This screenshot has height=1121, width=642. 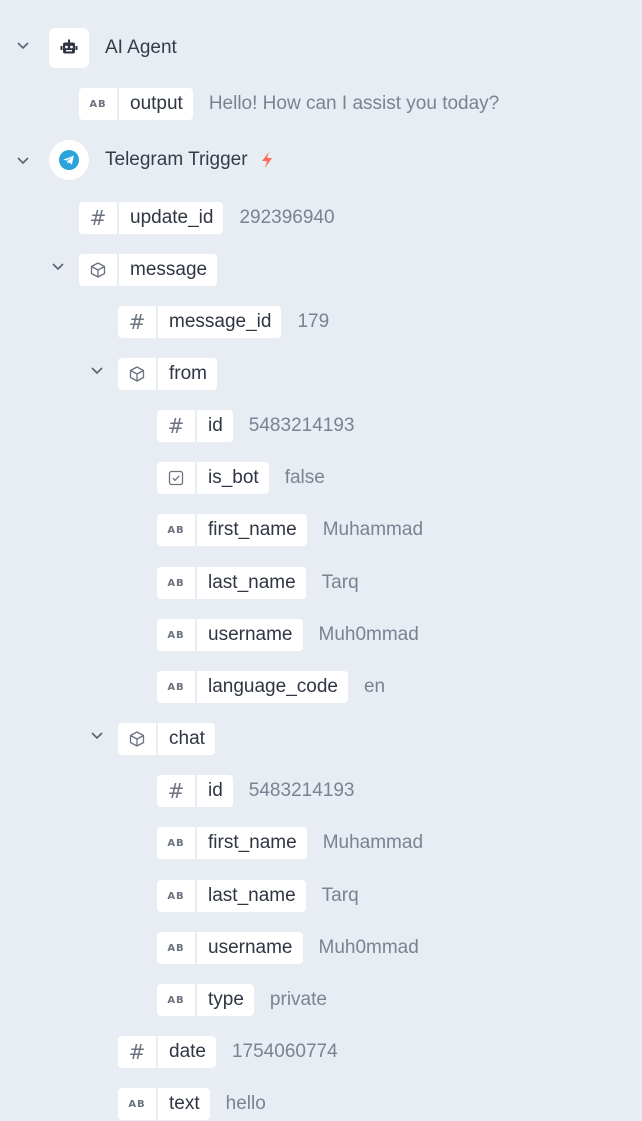 I want to click on field-value: 179, so click(x=313, y=321).